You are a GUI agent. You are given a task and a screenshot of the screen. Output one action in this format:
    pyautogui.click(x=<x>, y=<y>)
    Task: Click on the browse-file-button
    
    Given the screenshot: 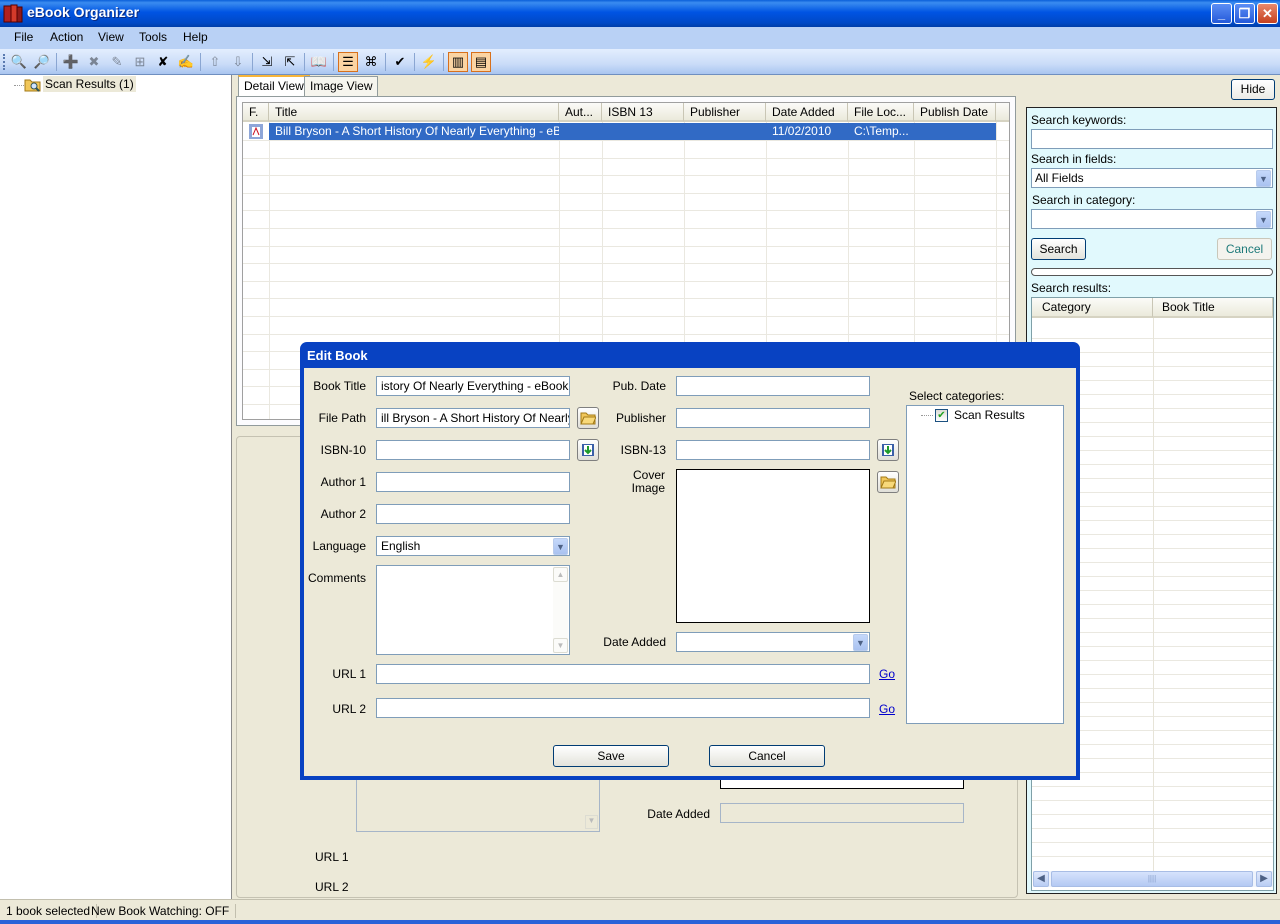 What is the action you would take?
    pyautogui.click(x=588, y=418)
    